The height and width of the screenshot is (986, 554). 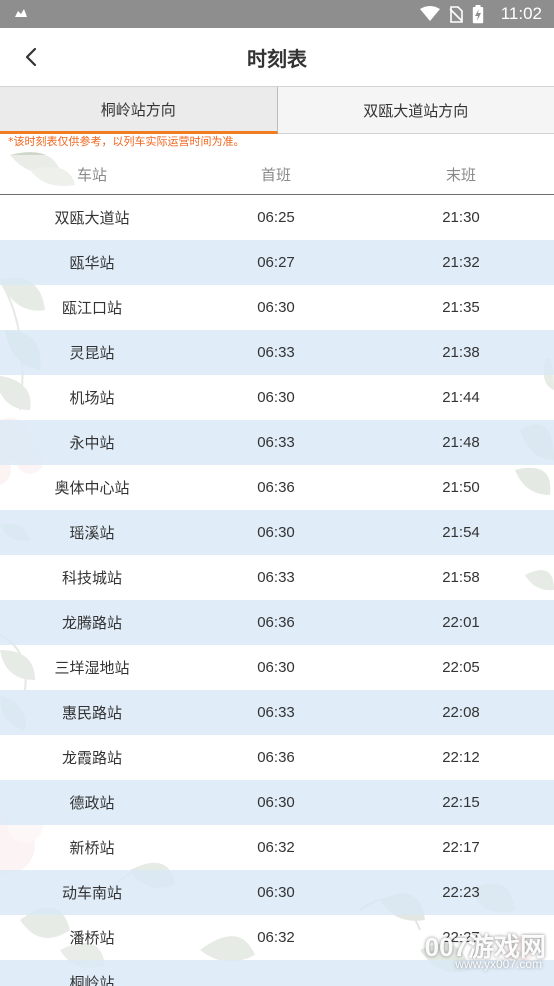 I want to click on last-train-cell: 21:58, so click(x=461, y=577).